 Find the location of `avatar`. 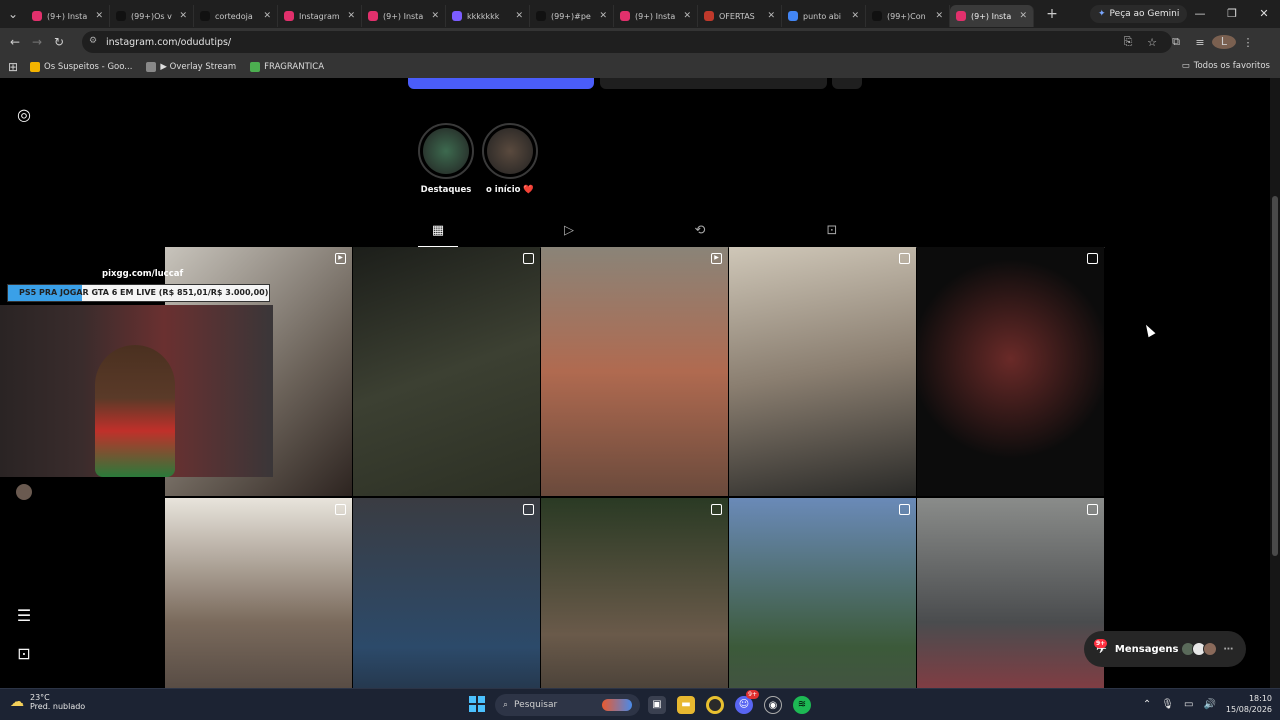

avatar is located at coordinates (1210, 649).